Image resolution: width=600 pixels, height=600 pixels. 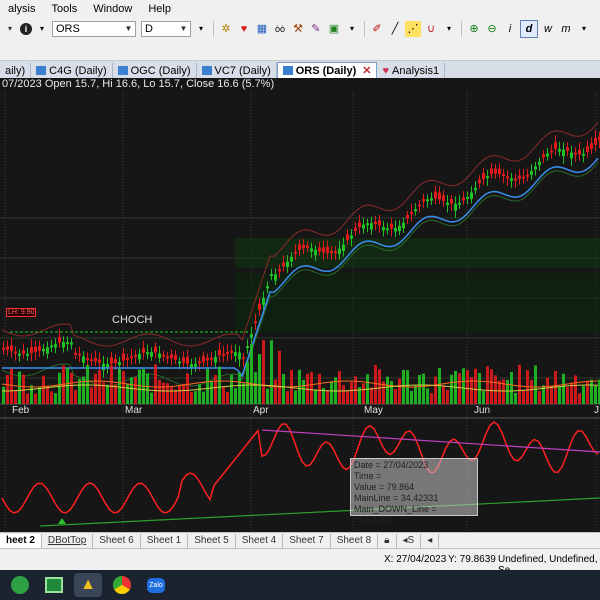 What do you see at coordinates (431, 29) in the screenshot?
I see `magnet-icon: ∪` at bounding box center [431, 29].